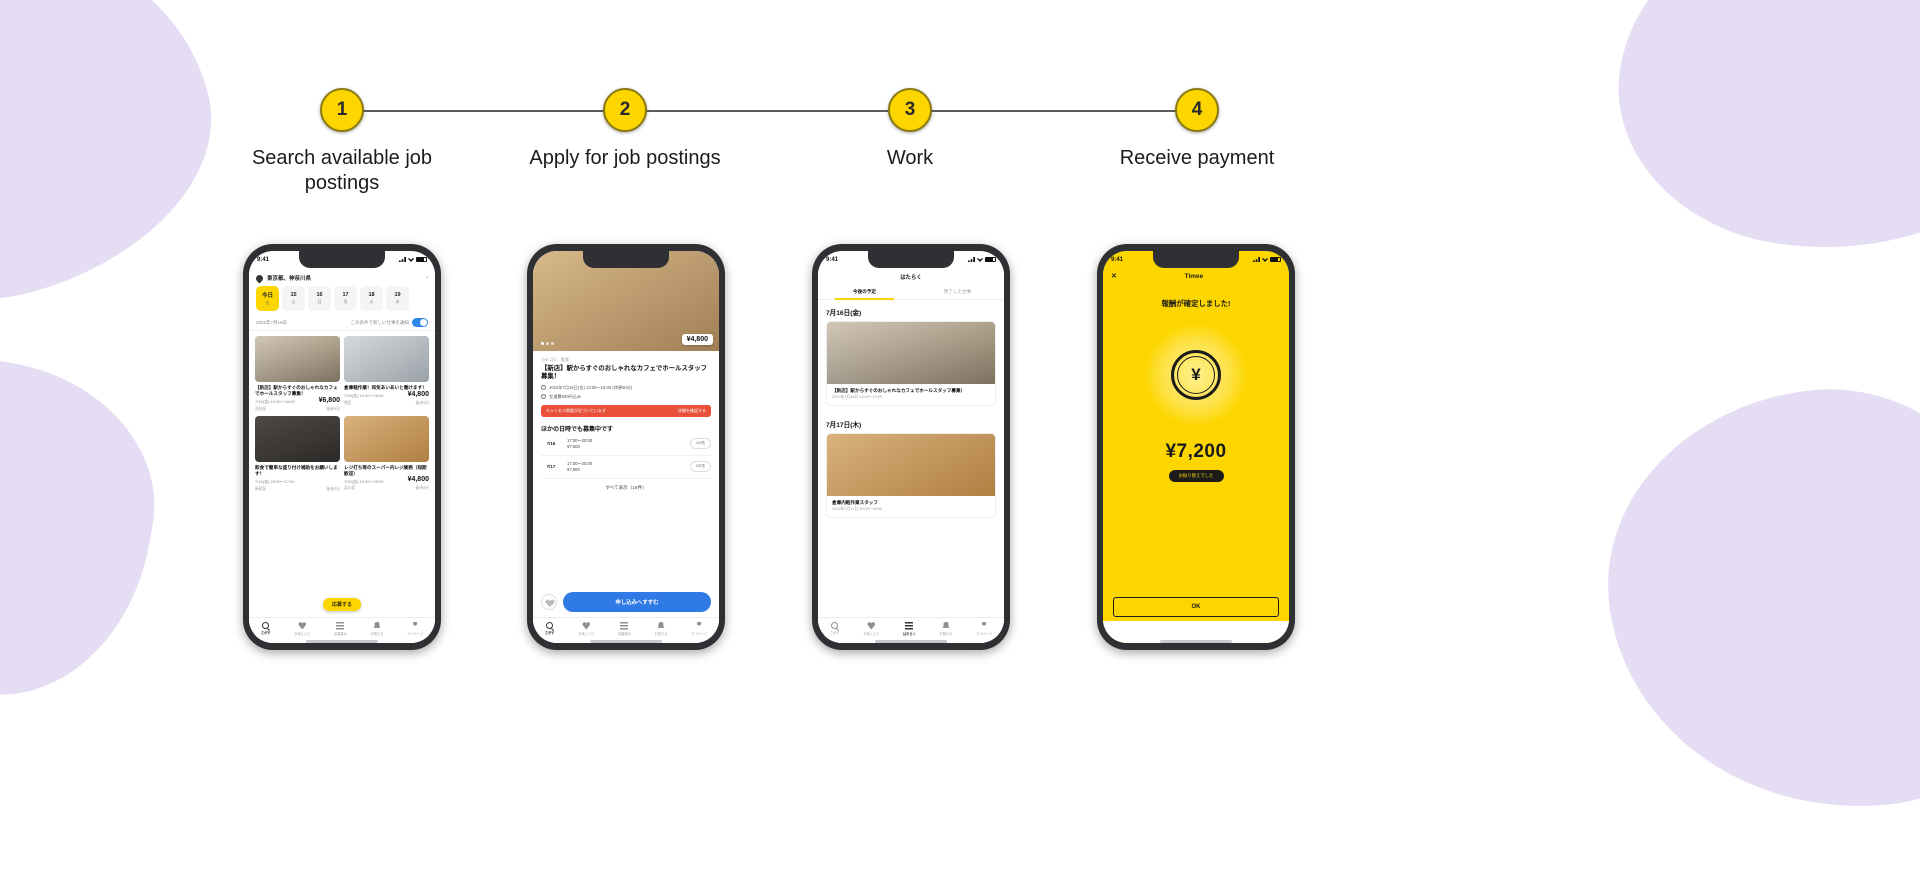 This screenshot has width=1920, height=896. Describe the element at coordinates (626, 488) in the screenshot. I see `show-all-slots-link: すべて表示（16件）` at that location.